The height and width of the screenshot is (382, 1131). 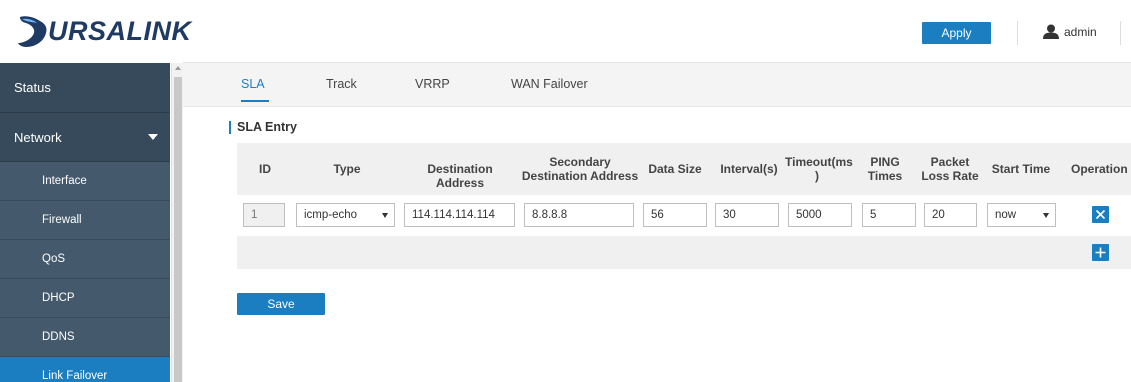 What do you see at coordinates (347, 169) in the screenshot?
I see `column-header-type: Type` at bounding box center [347, 169].